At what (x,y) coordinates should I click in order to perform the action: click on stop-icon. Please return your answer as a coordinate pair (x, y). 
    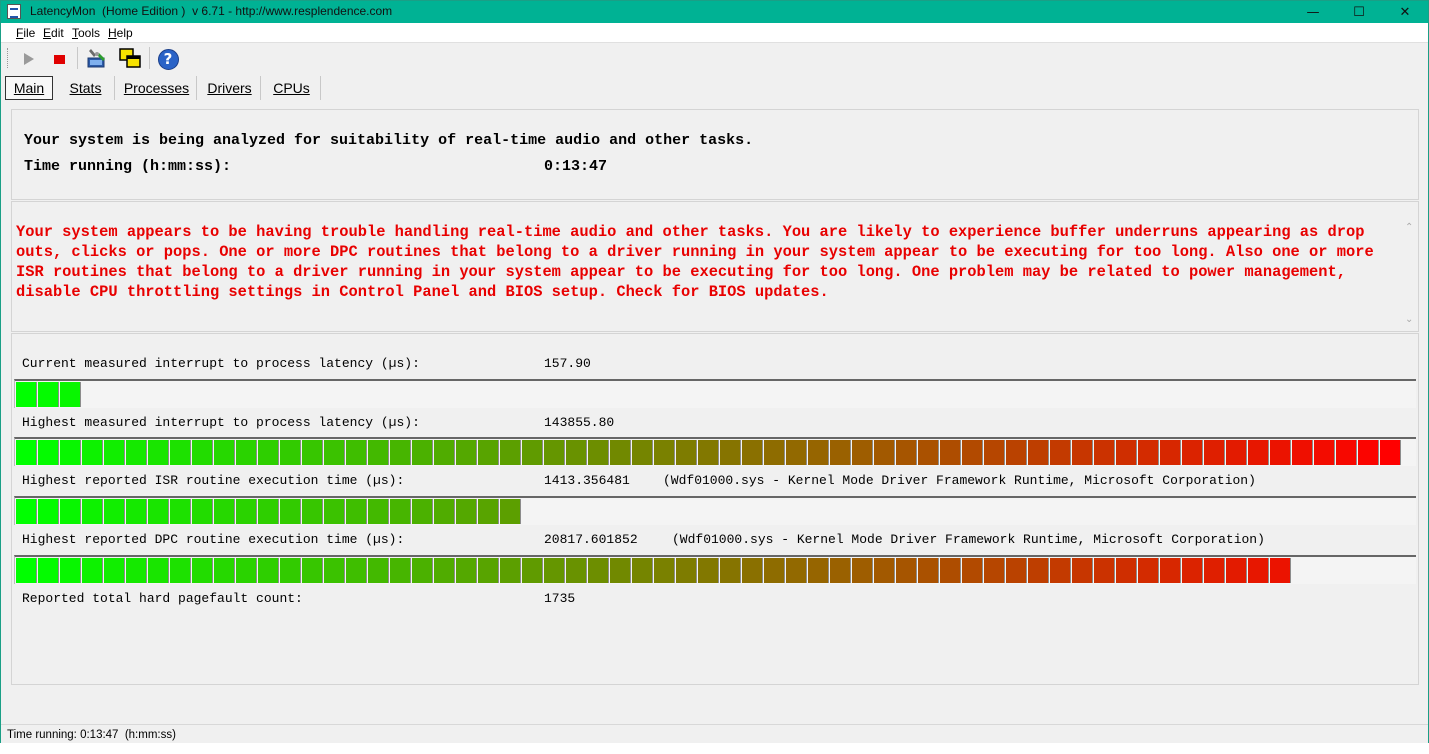
    Looking at the image, I should click on (59, 59).